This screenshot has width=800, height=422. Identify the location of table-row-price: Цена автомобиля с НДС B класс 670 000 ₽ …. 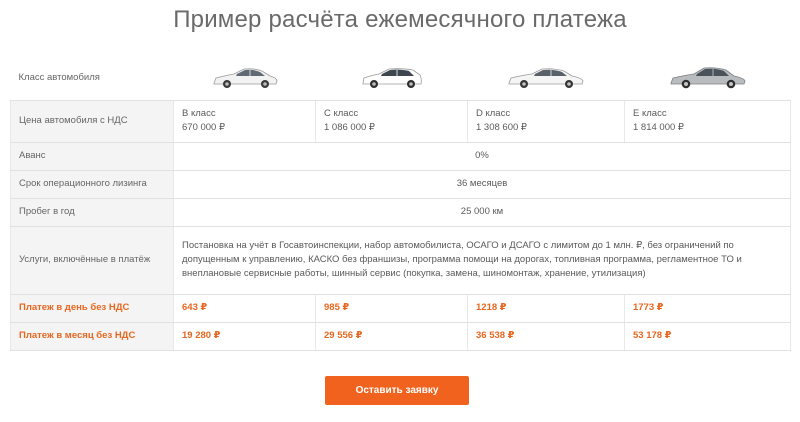
(400, 121).